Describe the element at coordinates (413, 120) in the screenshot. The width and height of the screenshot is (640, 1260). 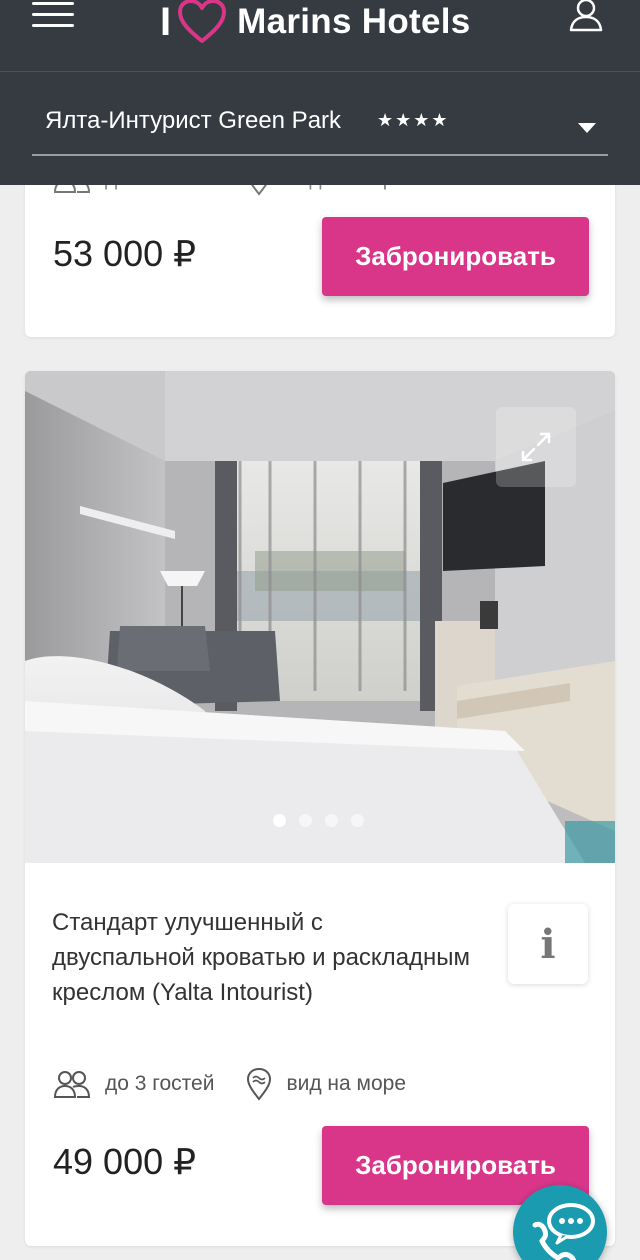
I see `hotel-stars: ★★★★` at that location.